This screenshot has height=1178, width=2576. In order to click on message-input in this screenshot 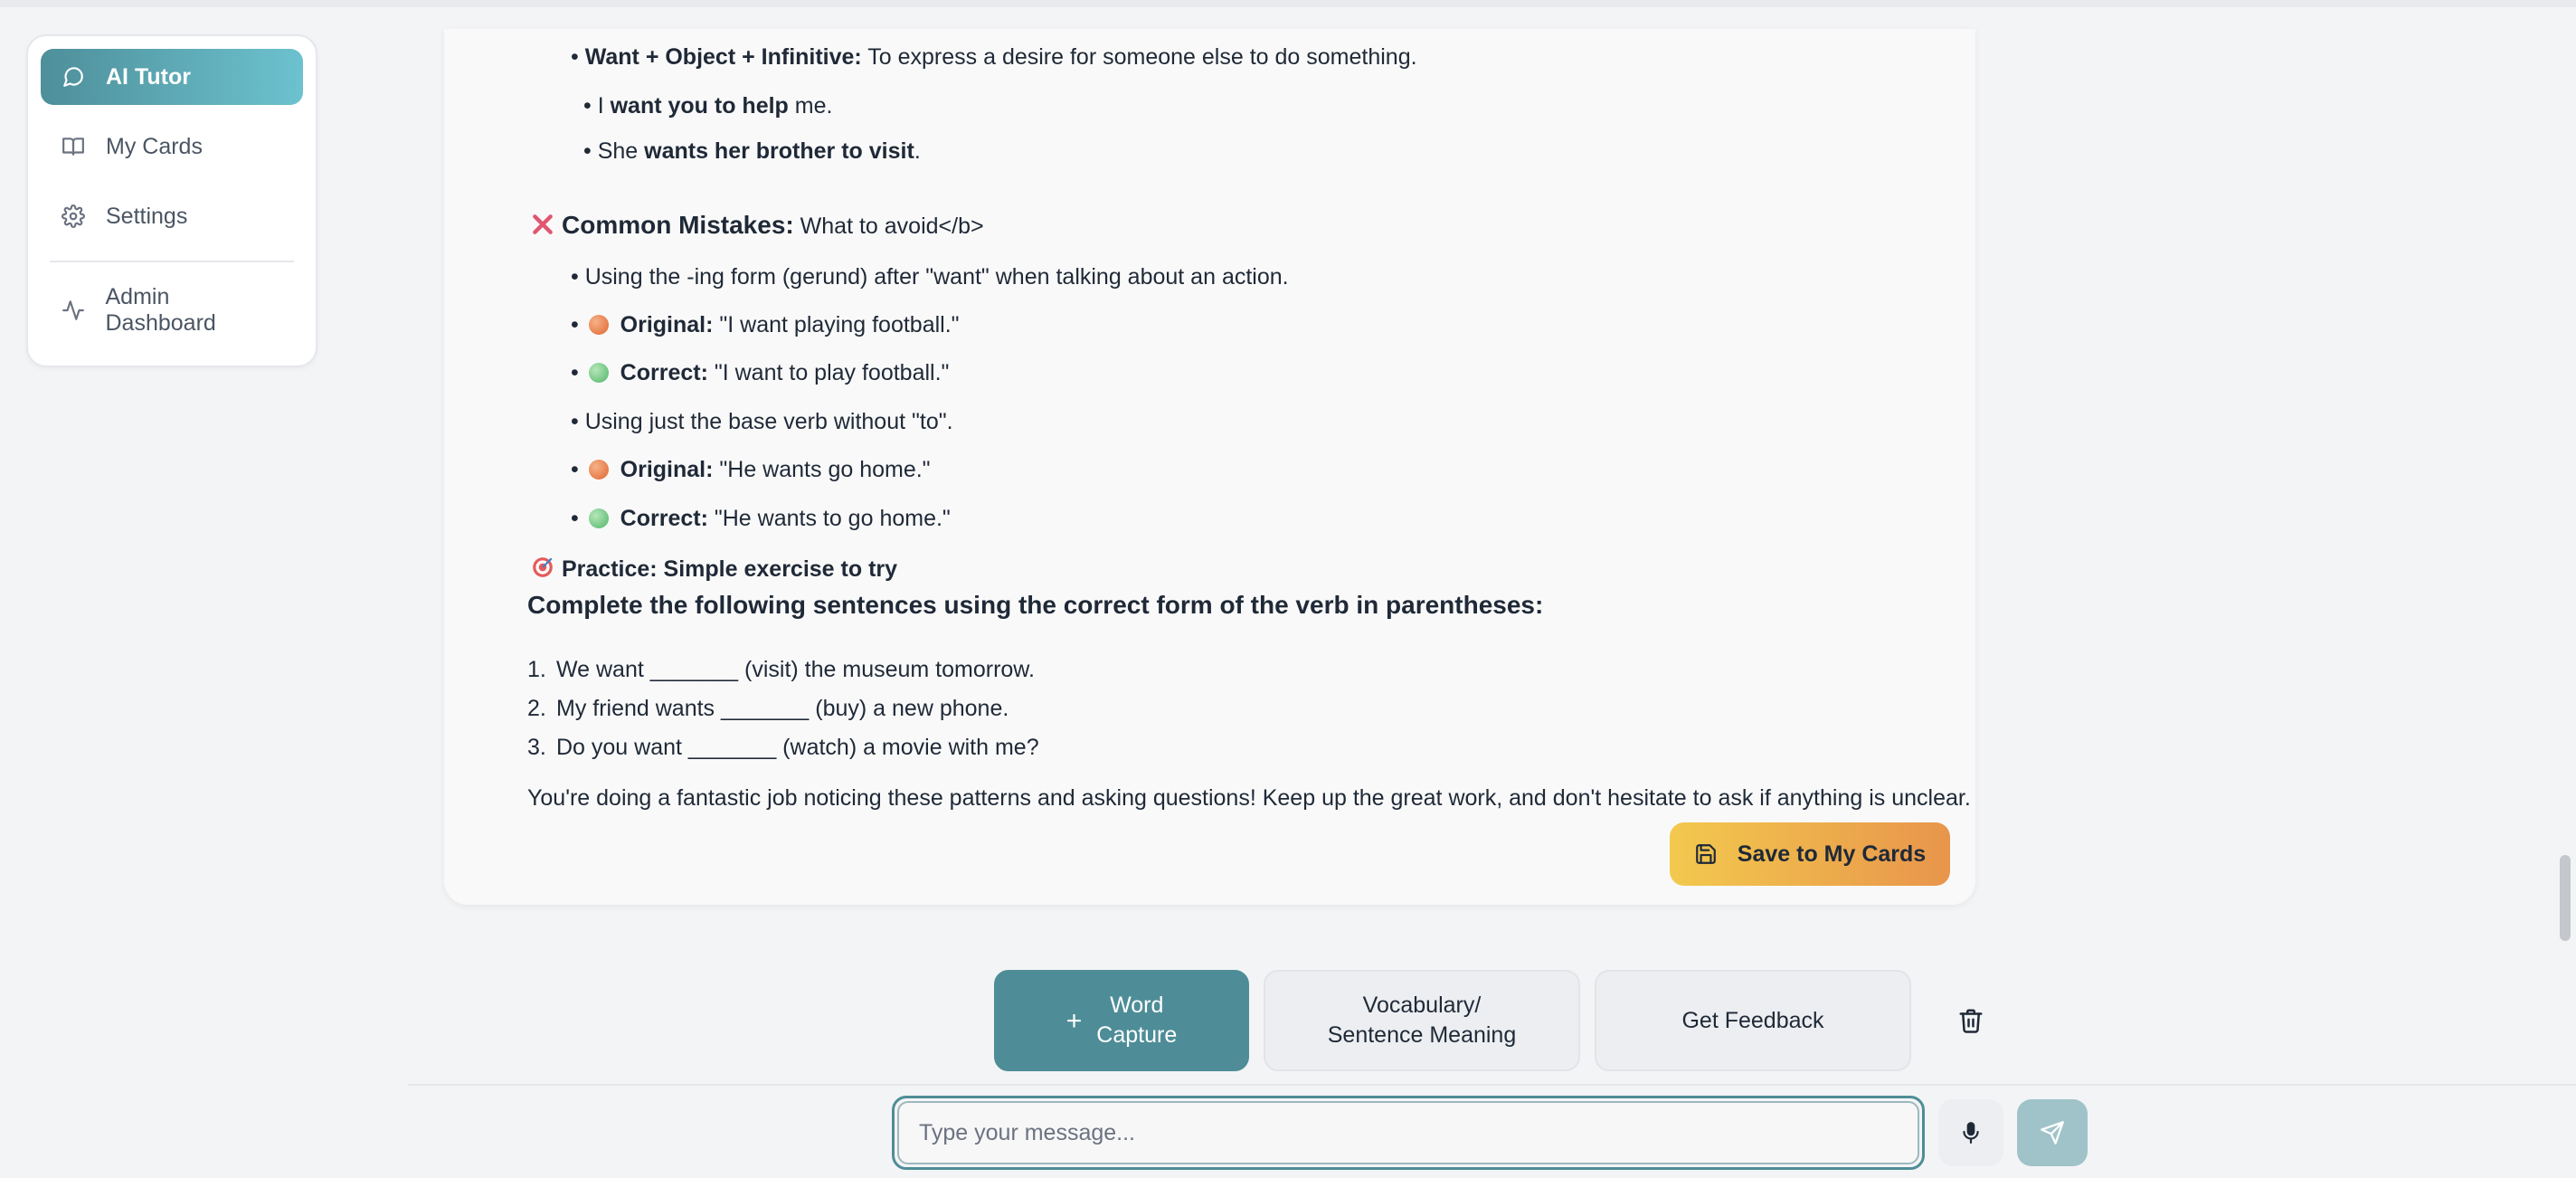, I will do `click(1408, 1133)`.